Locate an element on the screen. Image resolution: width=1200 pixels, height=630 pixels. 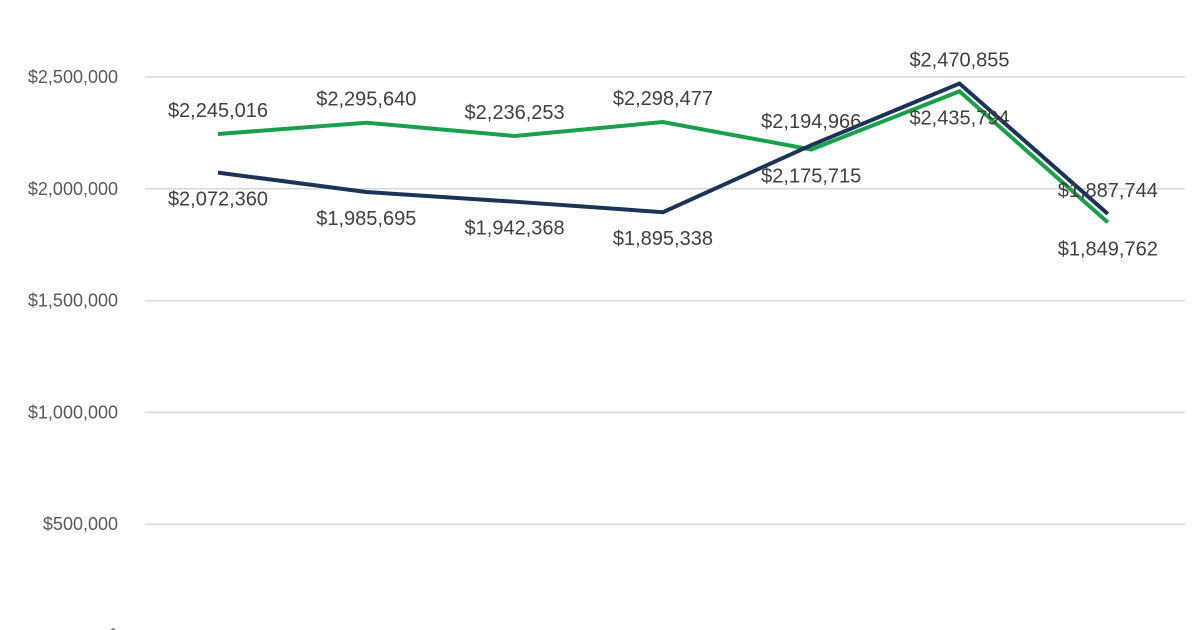
data-label: $2,175,715 is located at coordinates (811, 177).